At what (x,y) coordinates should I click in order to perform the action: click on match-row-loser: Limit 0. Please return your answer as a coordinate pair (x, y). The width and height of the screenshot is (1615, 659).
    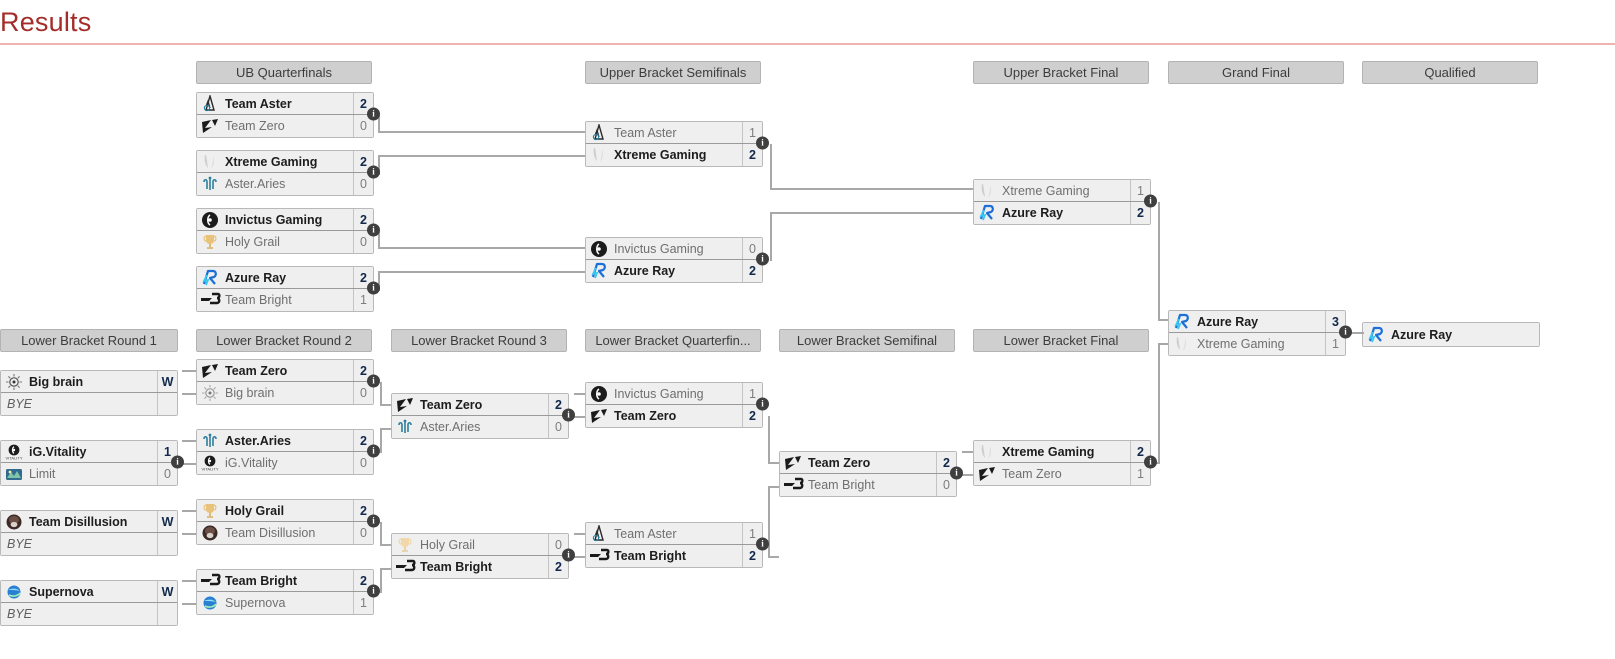
    Looking at the image, I should click on (89, 474).